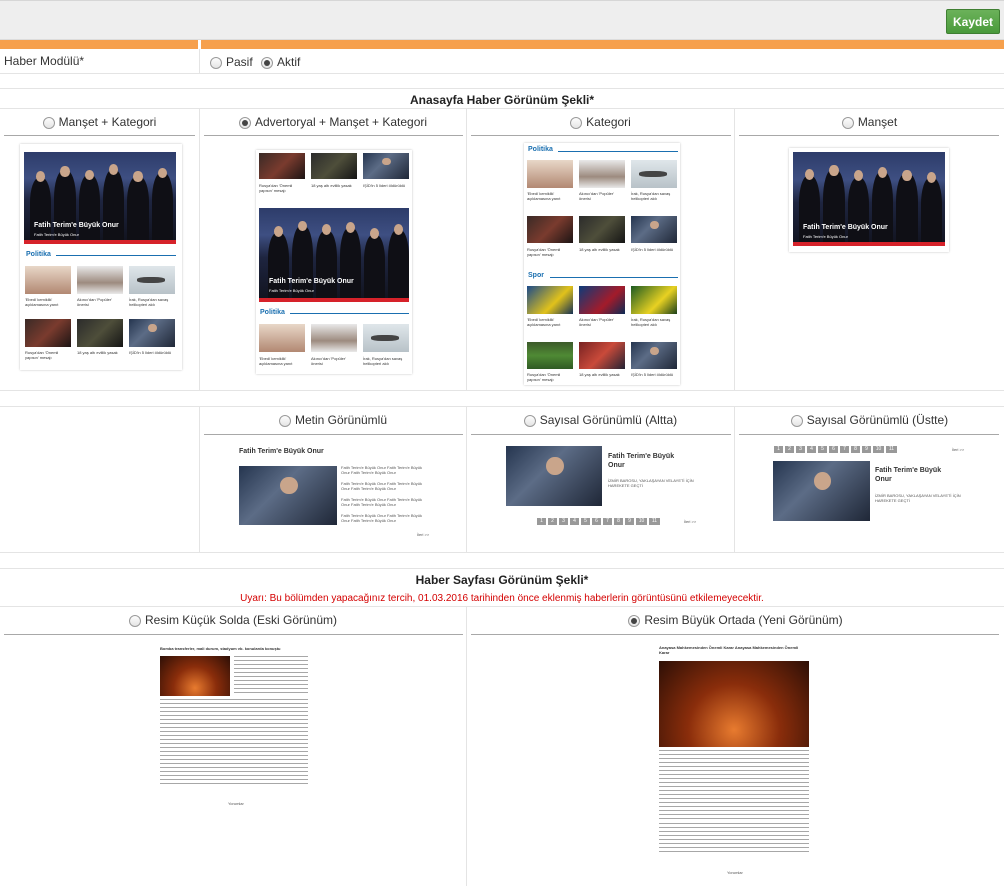 The height and width of the screenshot is (886, 1004). Describe the element at coordinates (341, 420) in the screenshot. I see `option-label: Metin Görünümlü` at that location.